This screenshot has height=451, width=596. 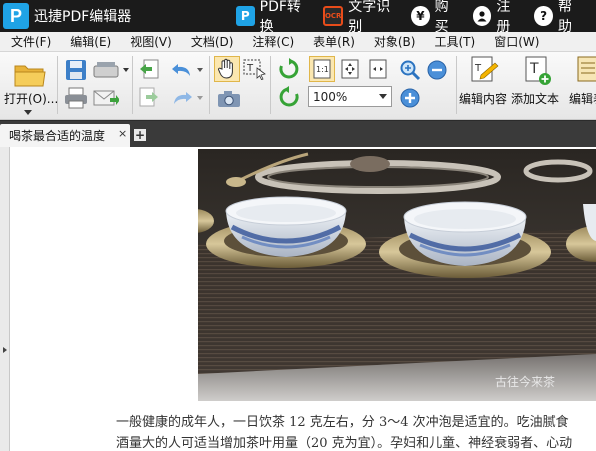 I want to click on zoom-area-icon, so click(x=410, y=70).